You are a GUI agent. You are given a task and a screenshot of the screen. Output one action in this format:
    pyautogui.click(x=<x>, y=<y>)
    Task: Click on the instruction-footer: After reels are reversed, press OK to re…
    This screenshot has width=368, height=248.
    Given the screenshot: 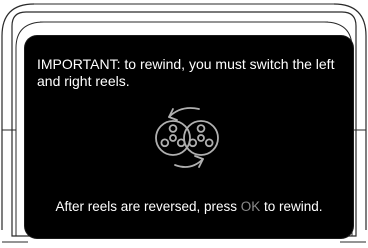 What is the action you would take?
    pyautogui.click(x=189, y=206)
    